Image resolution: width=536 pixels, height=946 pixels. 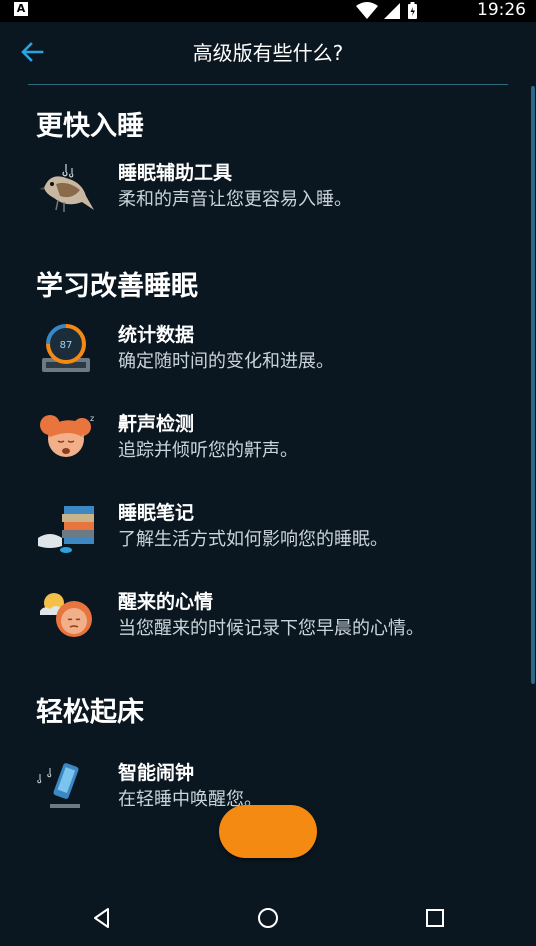 I want to click on status-icons, so click(x=386, y=10).